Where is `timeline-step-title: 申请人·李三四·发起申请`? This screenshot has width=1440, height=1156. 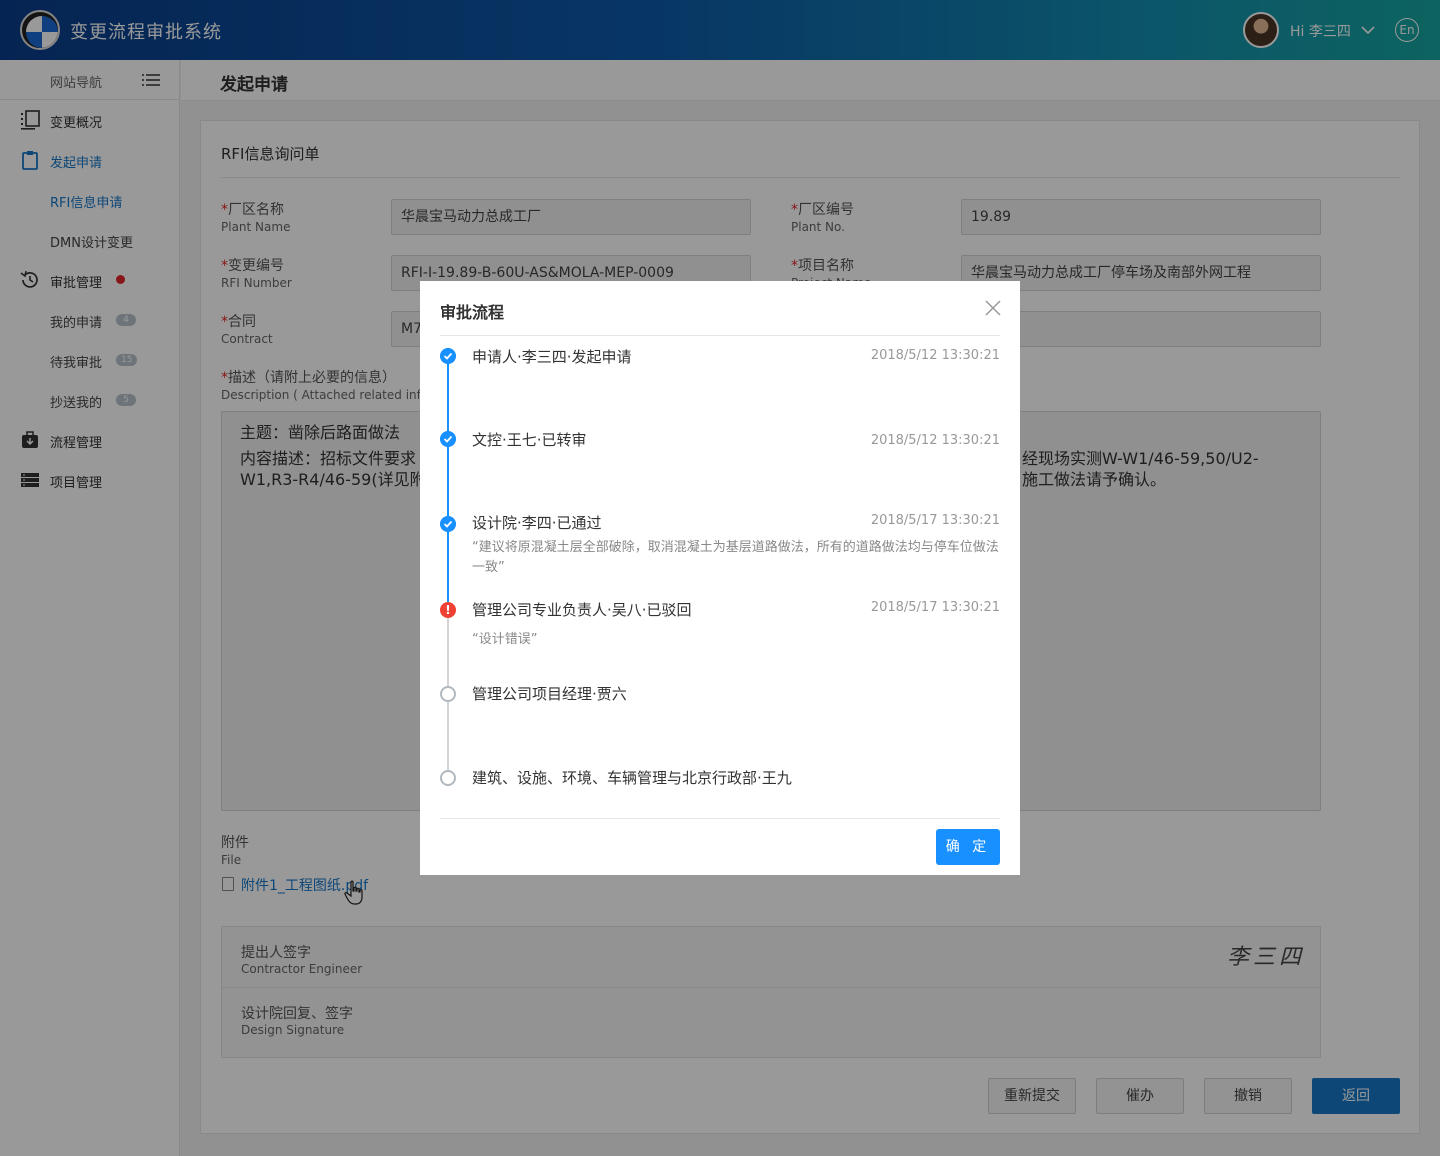 timeline-step-title: 申请人·李三四·发起申请 is located at coordinates (552, 357).